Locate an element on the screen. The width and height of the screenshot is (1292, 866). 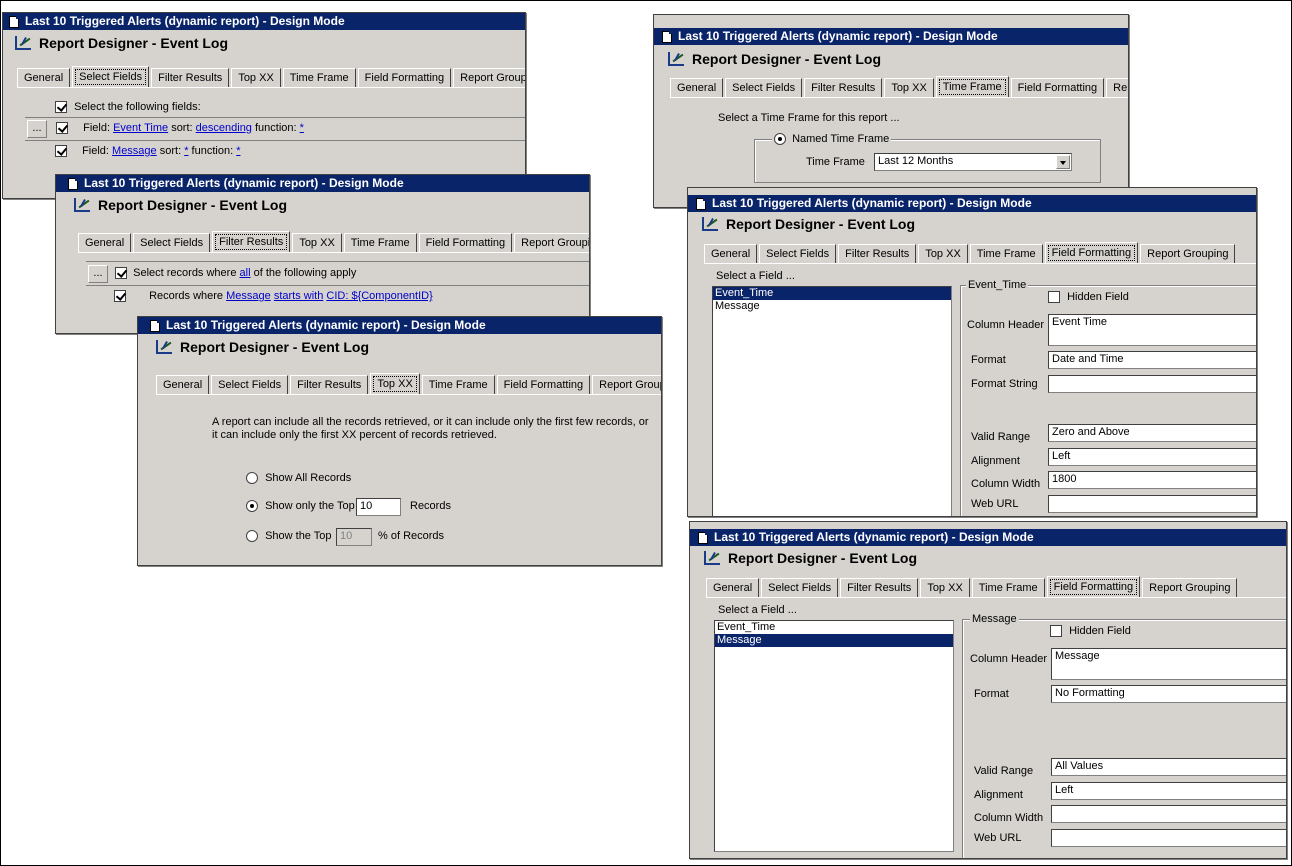
select-all-checkbox is located at coordinates (61, 107).